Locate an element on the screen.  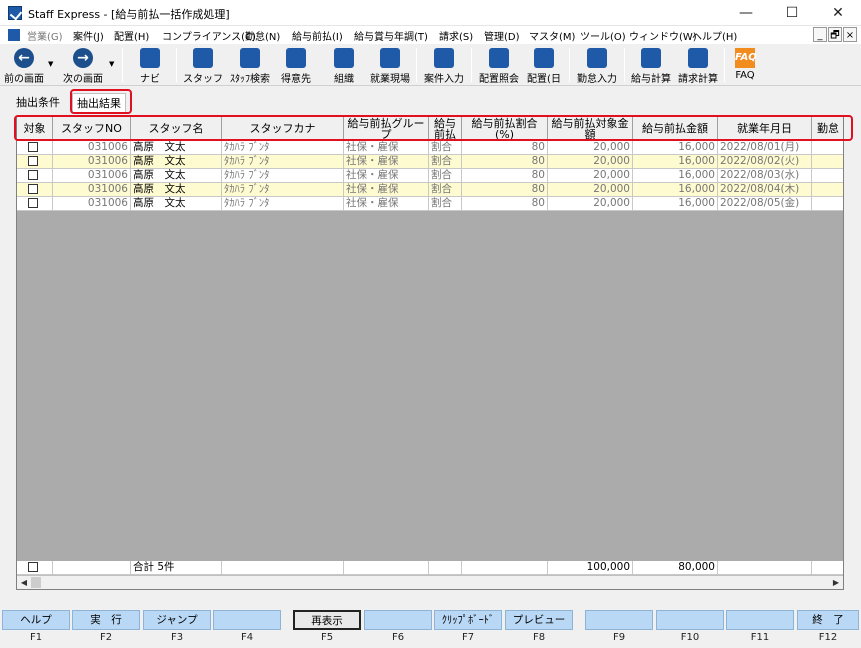
tab-results: 抽出結果 is located at coordinates (99, 103).